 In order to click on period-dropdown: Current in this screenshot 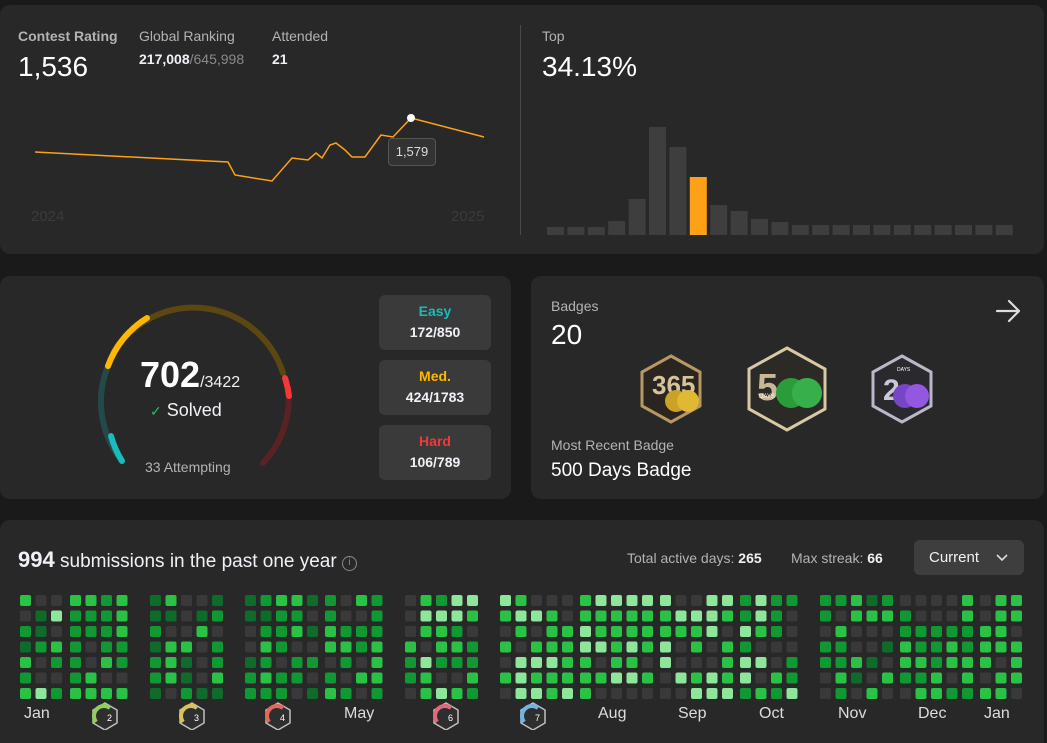, I will do `click(969, 557)`.